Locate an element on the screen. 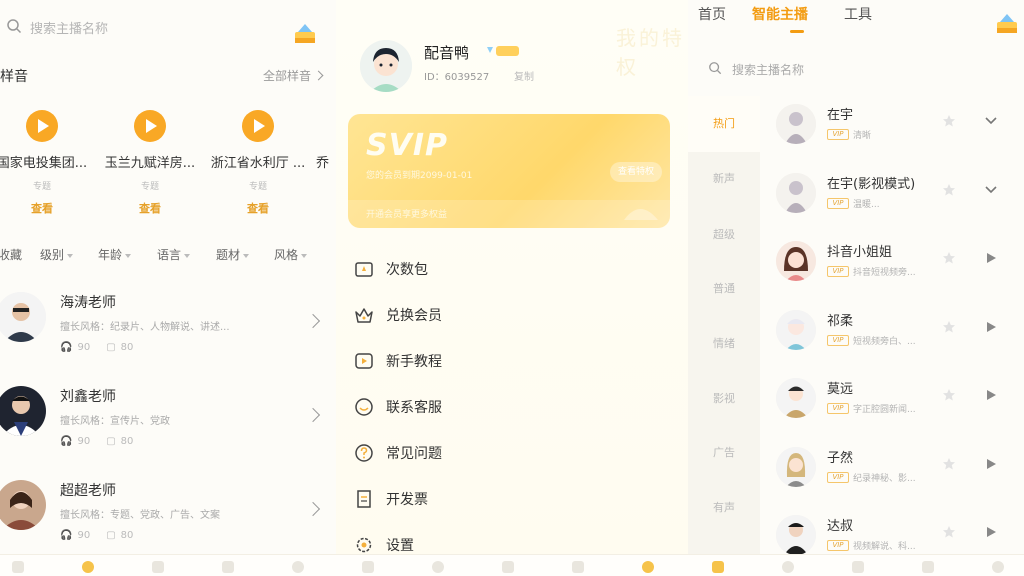  sample-card: 玉兰九赋洋房... 专题 查看 is located at coordinates (150, 165).